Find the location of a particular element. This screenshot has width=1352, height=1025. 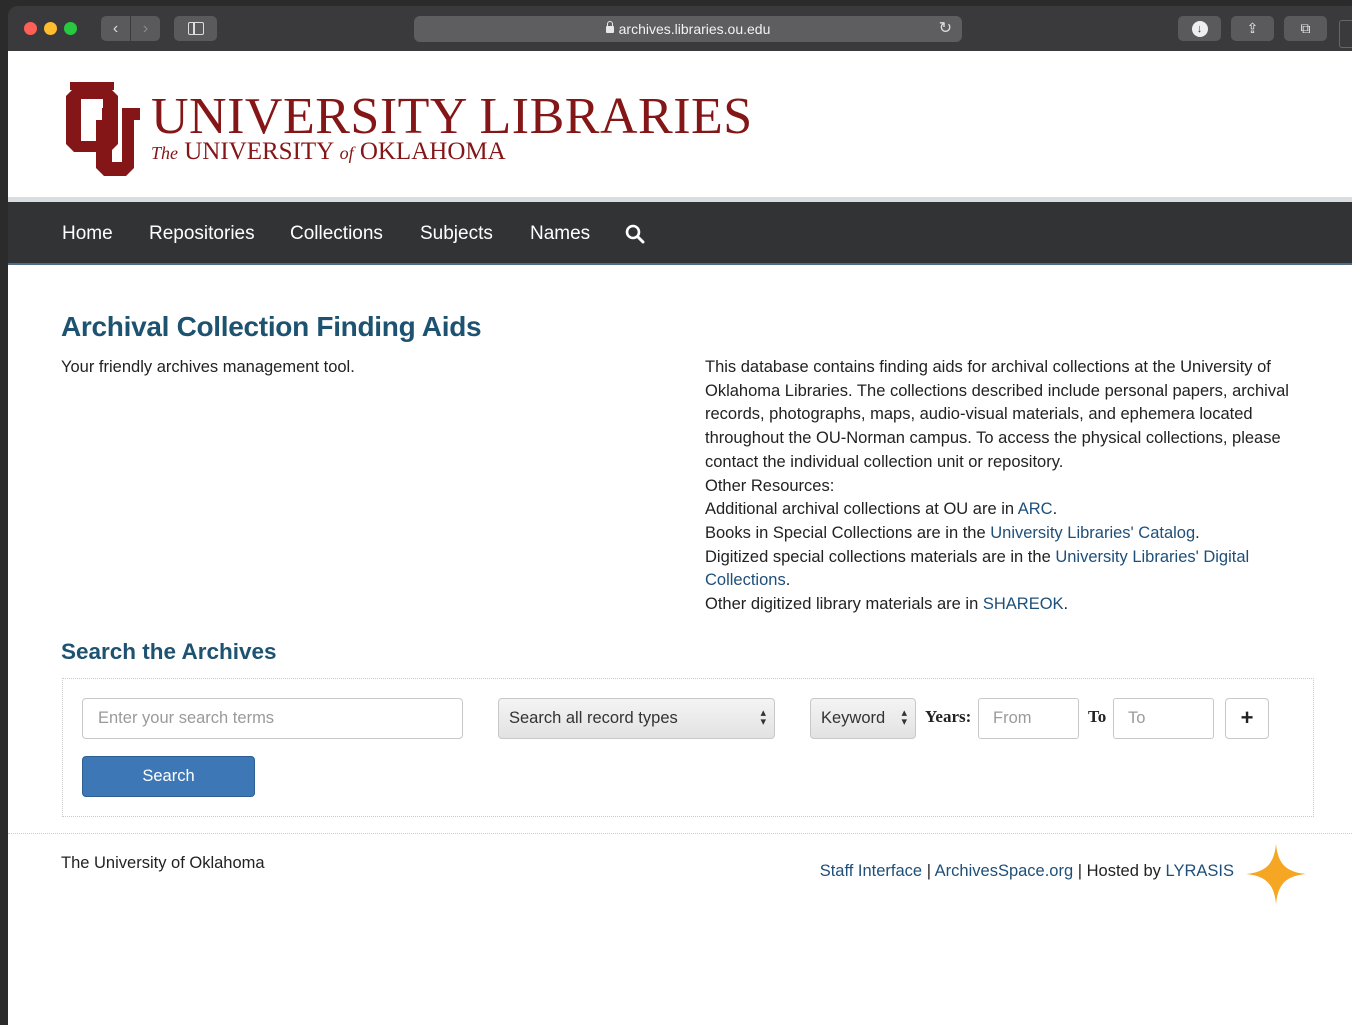

record-type-select: Search all record types ▴ ▾ is located at coordinates (636, 718).